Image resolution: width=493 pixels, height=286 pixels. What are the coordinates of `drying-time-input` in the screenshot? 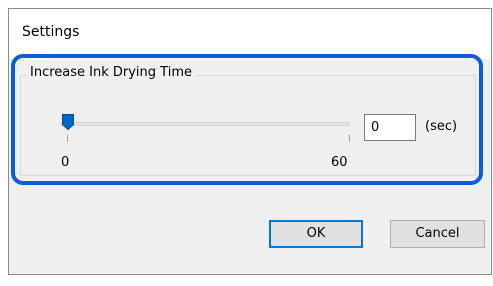 It's located at (390, 127).